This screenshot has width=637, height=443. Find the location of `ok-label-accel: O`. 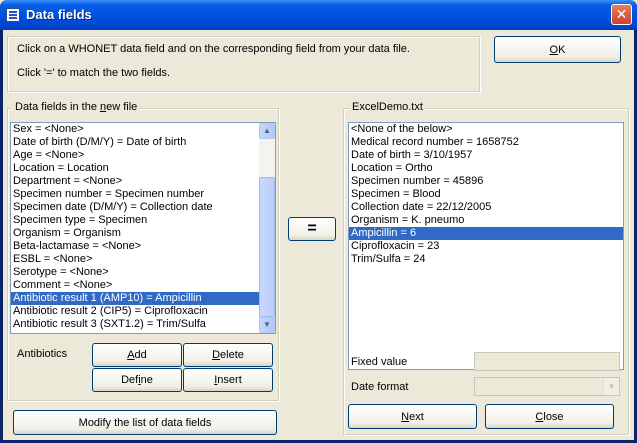

ok-label-accel: O is located at coordinates (554, 49).